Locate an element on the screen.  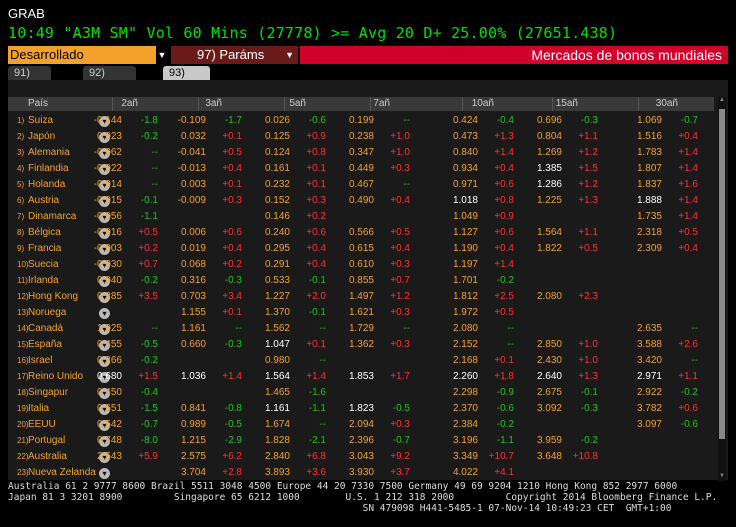
yield-value: 2.575 is located at coordinates (193, 456).